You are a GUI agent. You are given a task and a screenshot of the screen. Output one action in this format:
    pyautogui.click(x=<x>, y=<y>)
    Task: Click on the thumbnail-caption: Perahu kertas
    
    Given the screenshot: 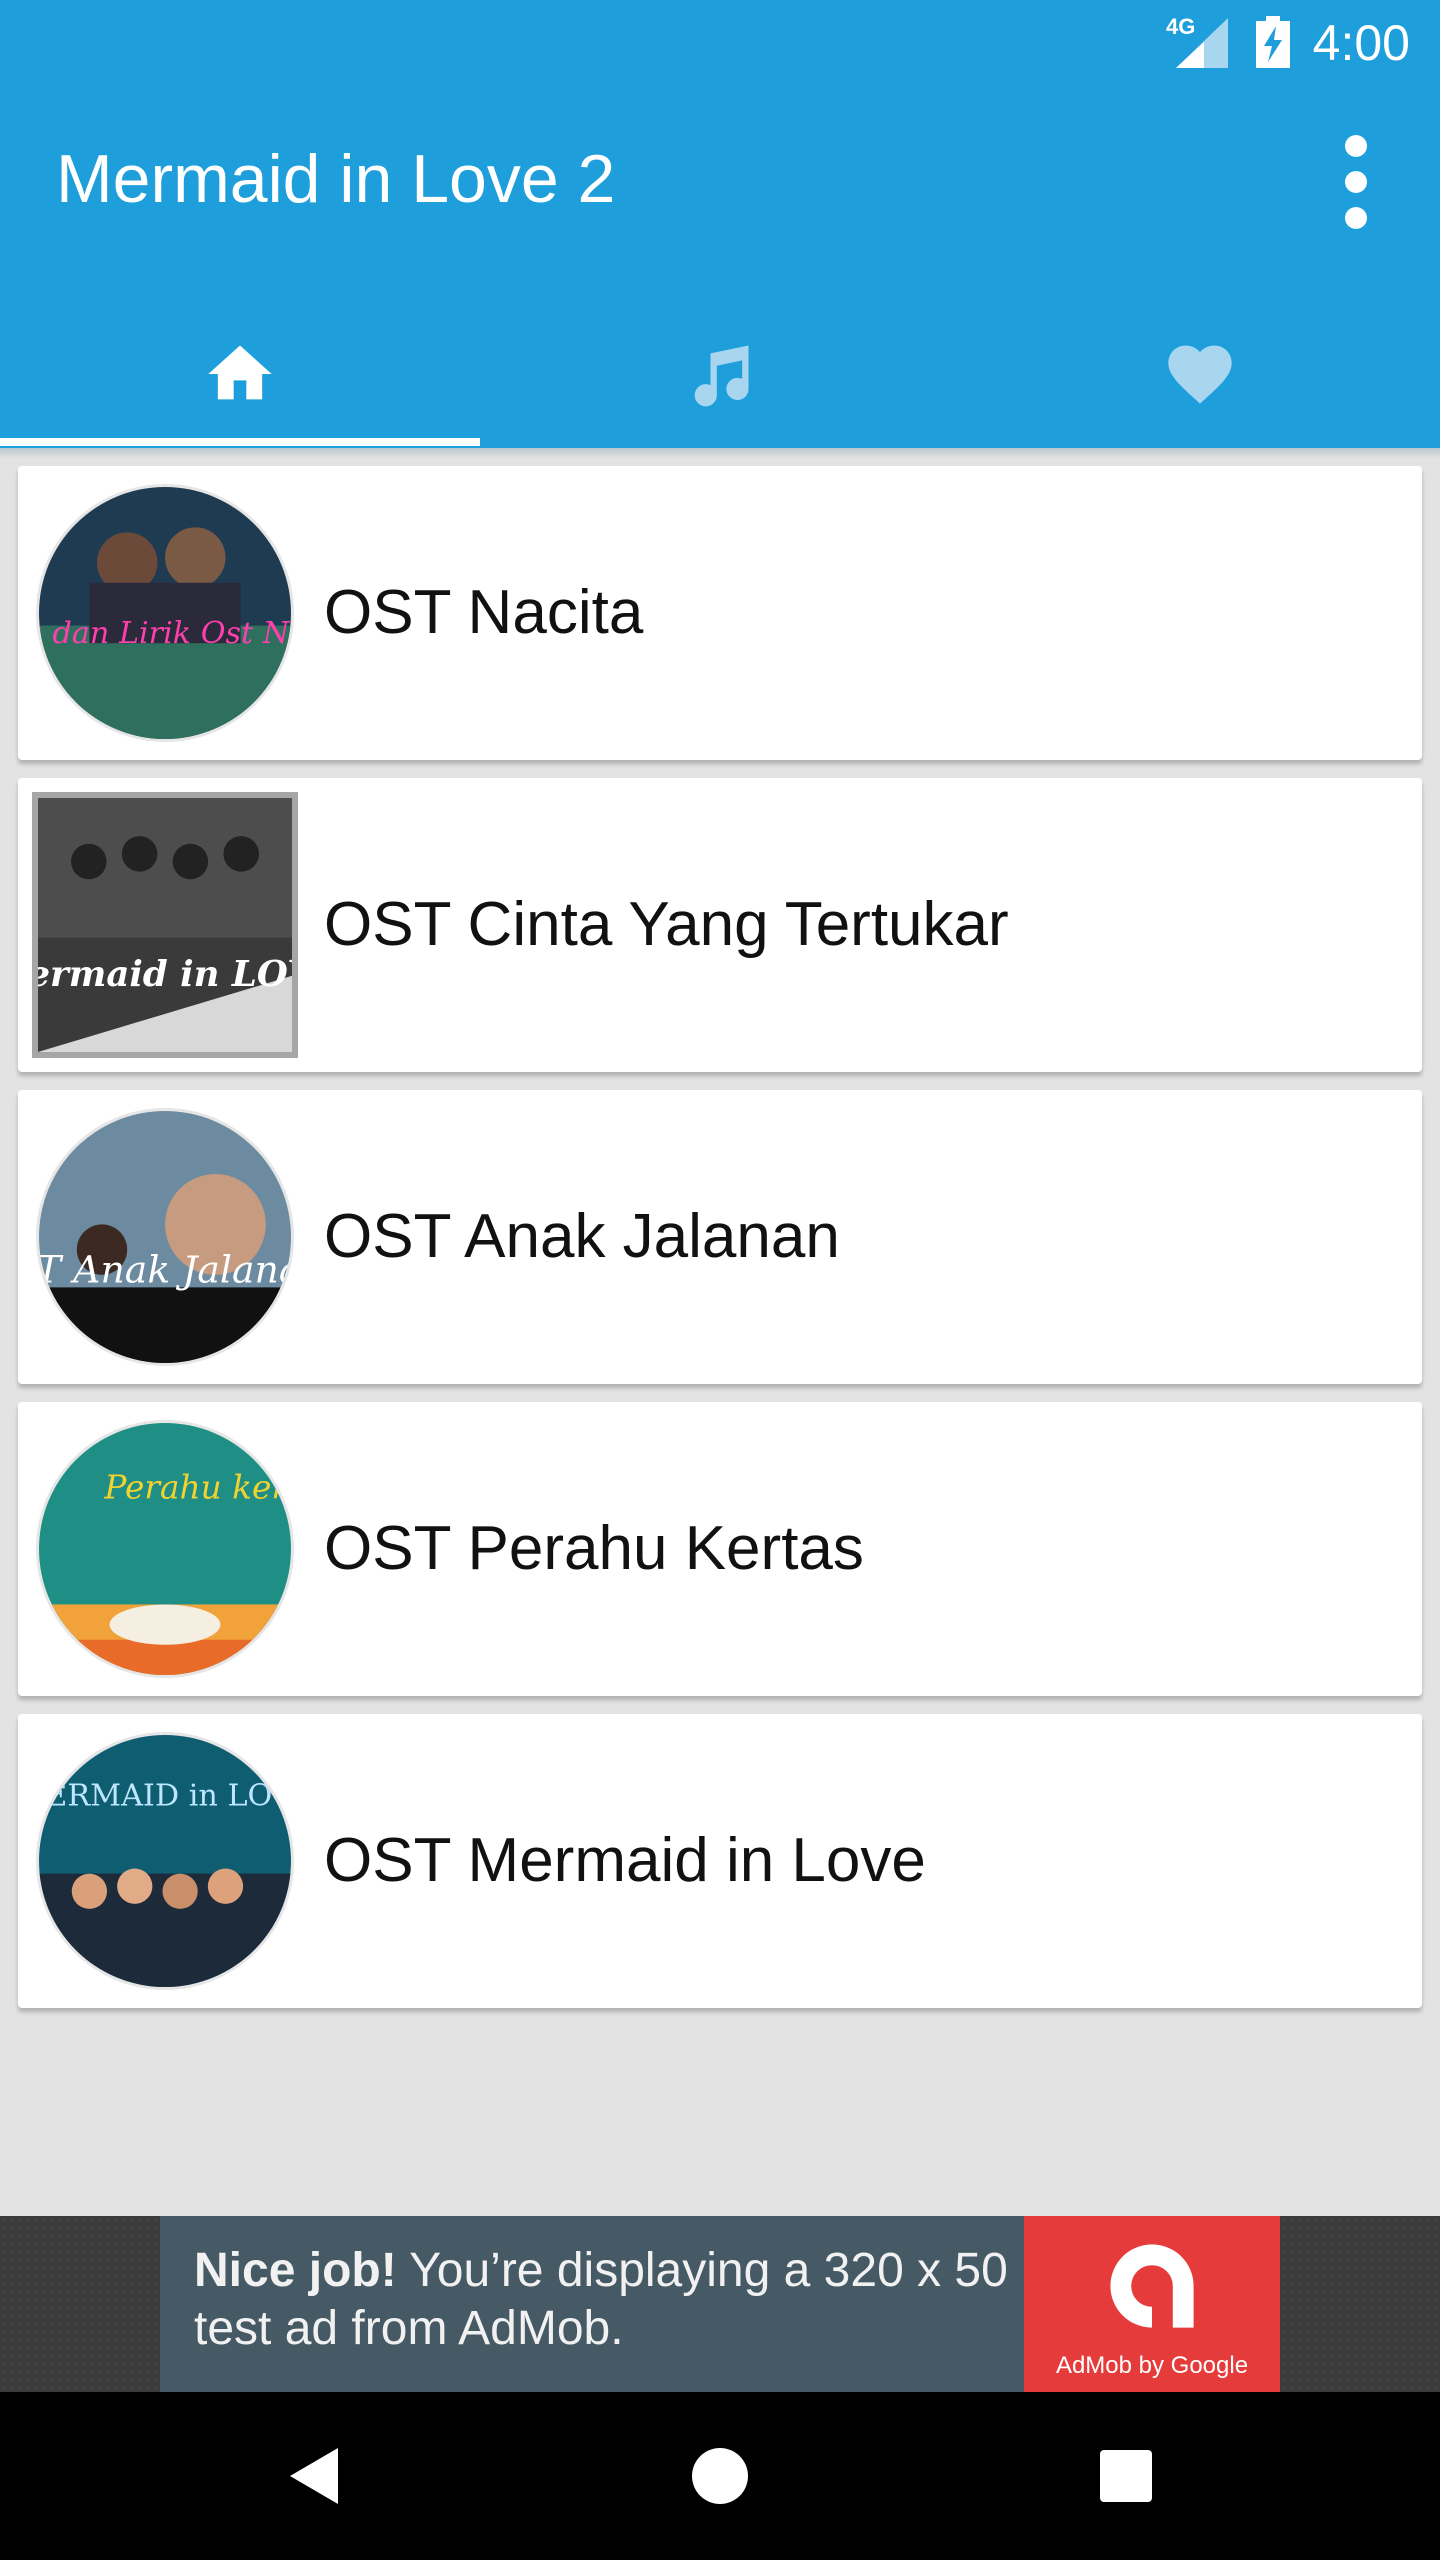 What is the action you would take?
    pyautogui.click(x=197, y=1488)
    